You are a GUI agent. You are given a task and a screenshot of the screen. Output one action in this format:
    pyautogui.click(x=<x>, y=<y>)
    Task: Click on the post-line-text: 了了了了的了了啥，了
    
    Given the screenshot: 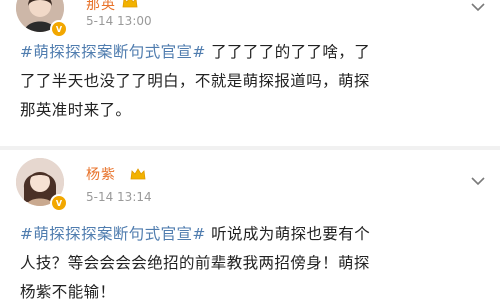 What is the action you would take?
    pyautogui.click(x=288, y=52)
    